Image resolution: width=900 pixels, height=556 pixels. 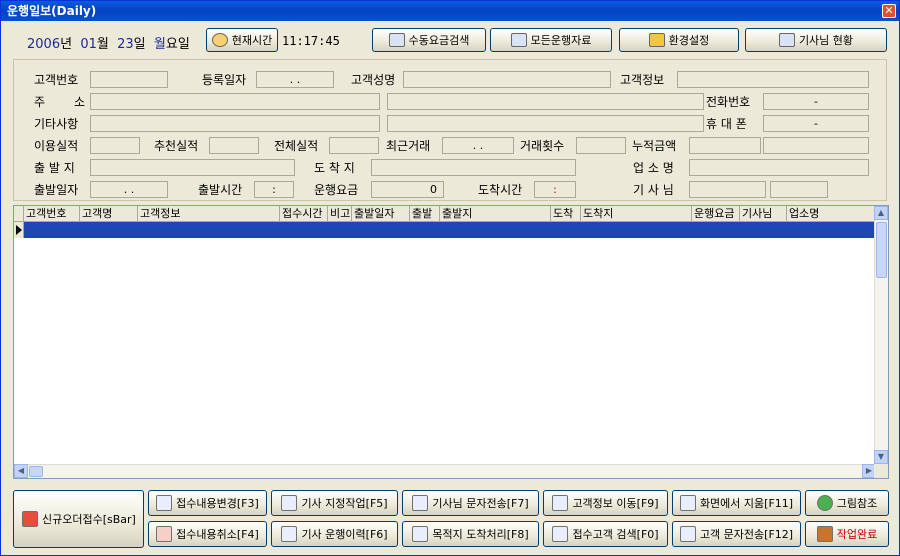 I want to click on col-note: 비고, so click(x=340, y=214).